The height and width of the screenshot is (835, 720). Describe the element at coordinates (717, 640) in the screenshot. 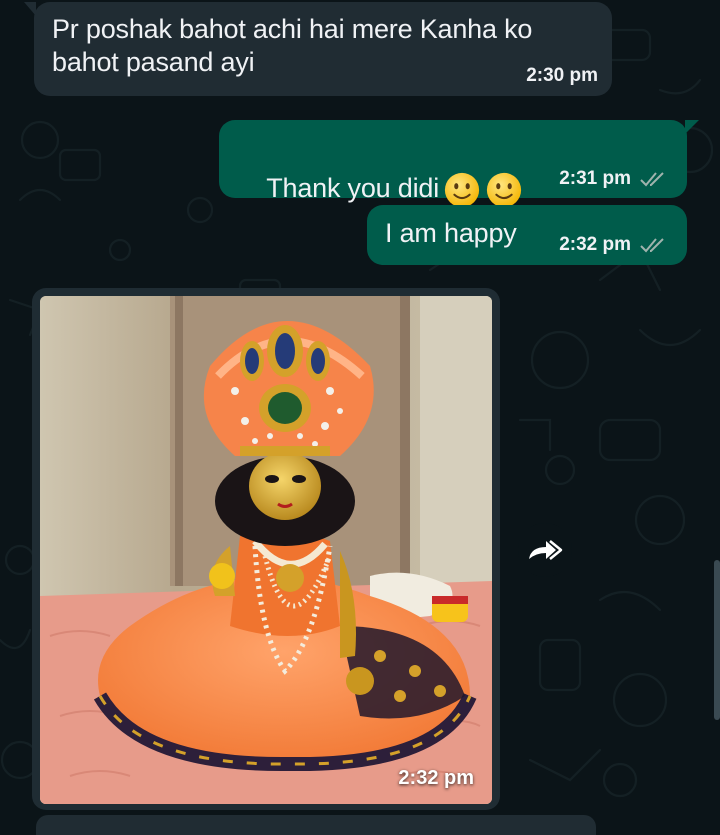

I see `scrollbar` at that location.